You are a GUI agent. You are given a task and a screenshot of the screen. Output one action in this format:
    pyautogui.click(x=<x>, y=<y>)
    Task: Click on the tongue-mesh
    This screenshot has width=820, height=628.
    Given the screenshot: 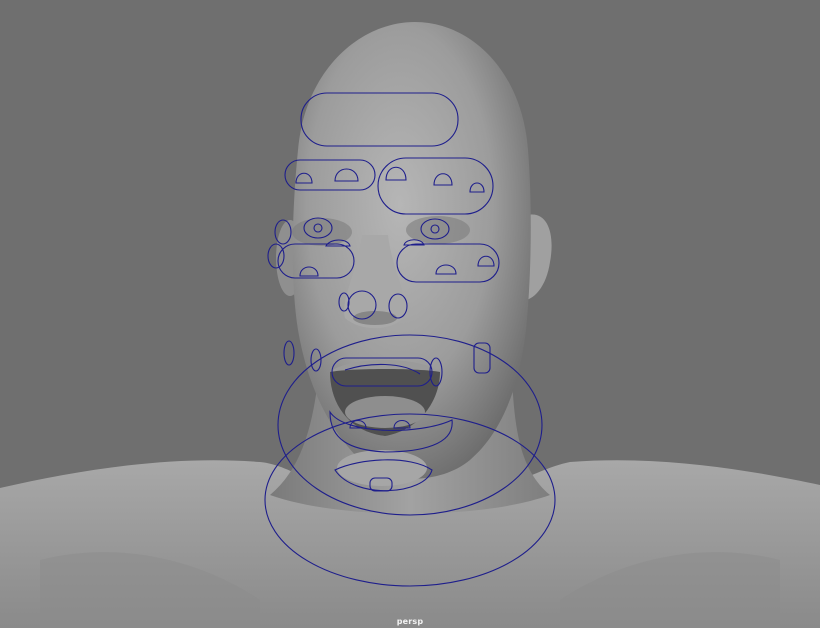 What is the action you would take?
    pyautogui.click(x=385, y=412)
    